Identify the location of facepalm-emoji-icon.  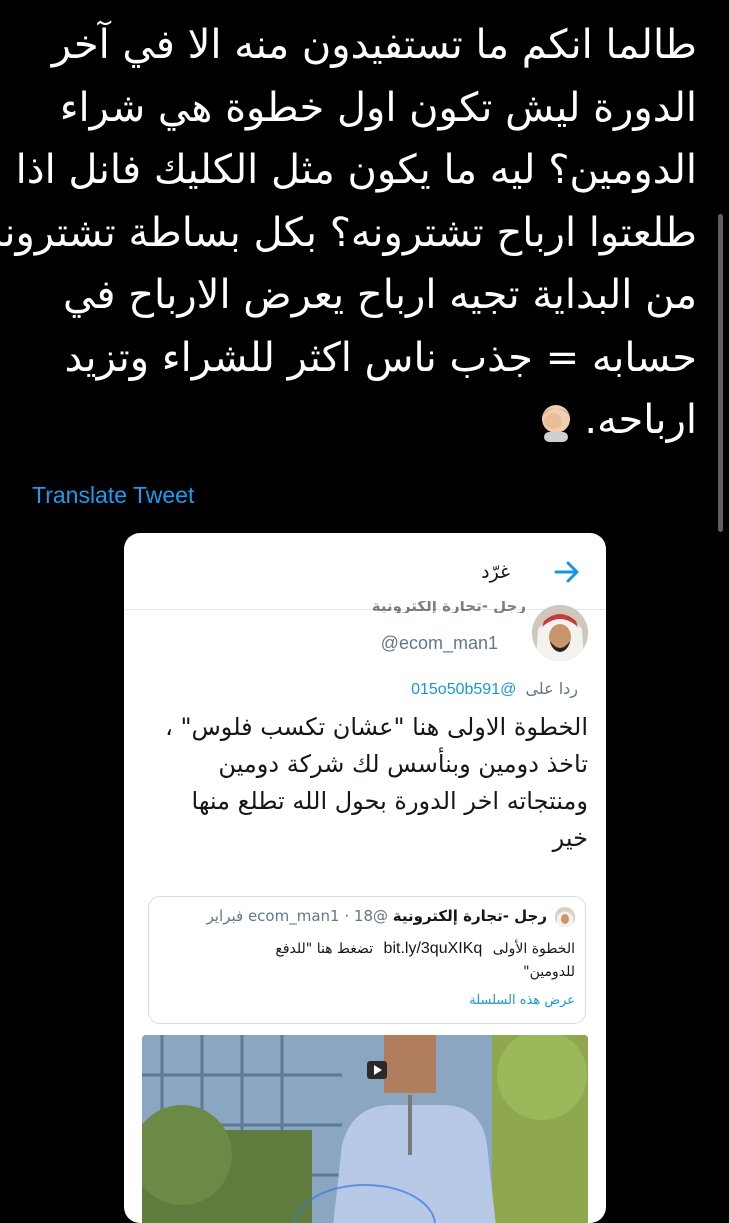
(556, 423).